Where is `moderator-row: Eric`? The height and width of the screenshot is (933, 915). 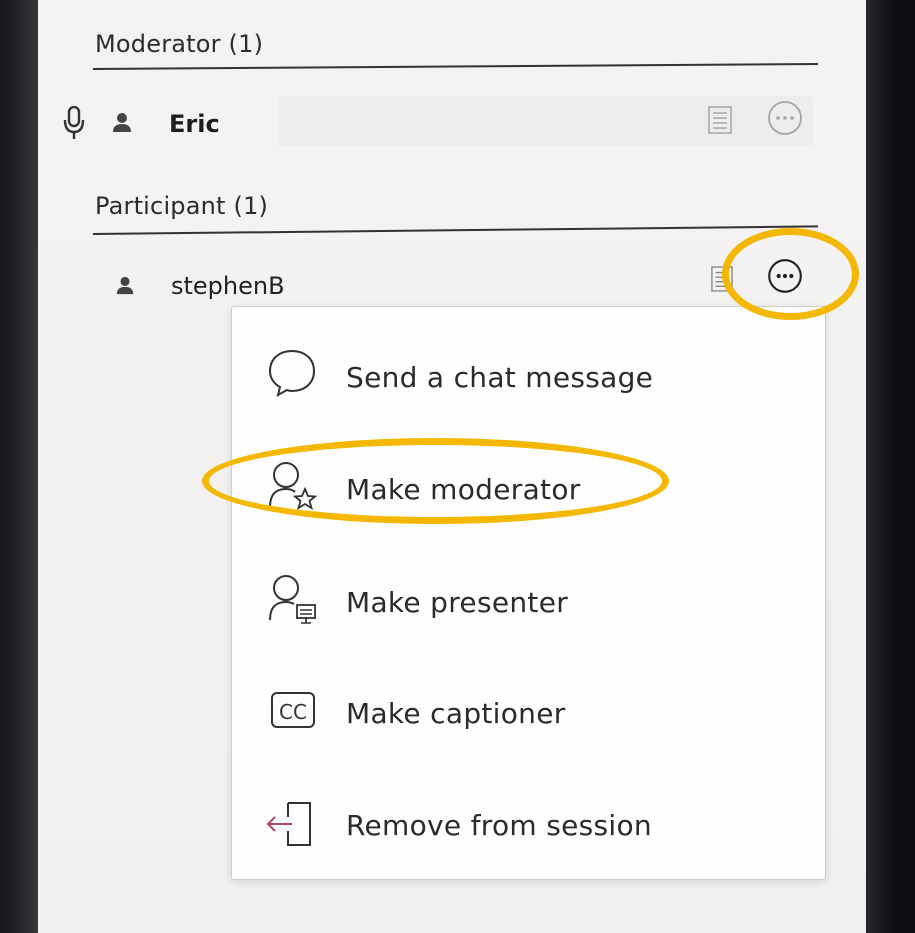
moderator-row: Eric is located at coordinates (452, 124).